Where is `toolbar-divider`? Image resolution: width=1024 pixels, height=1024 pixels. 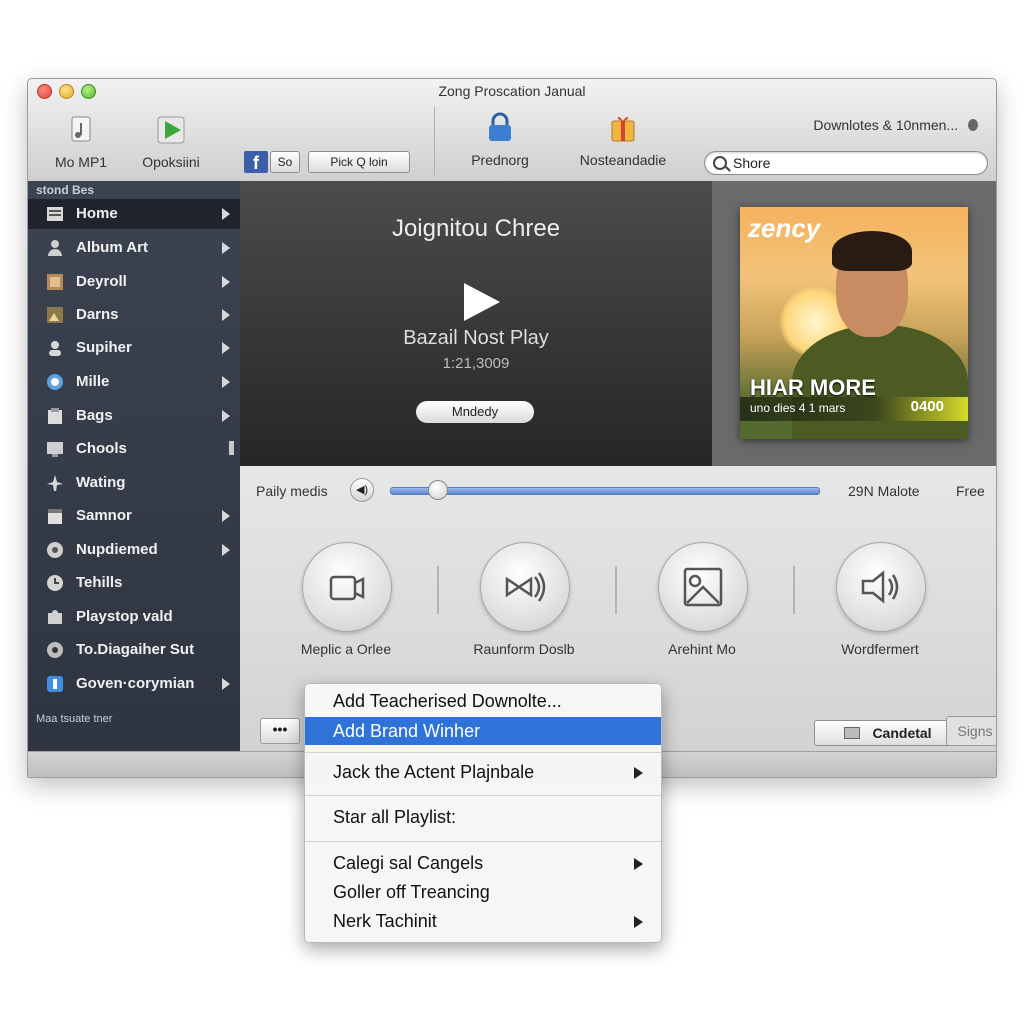
toolbar-divider is located at coordinates (434, 141).